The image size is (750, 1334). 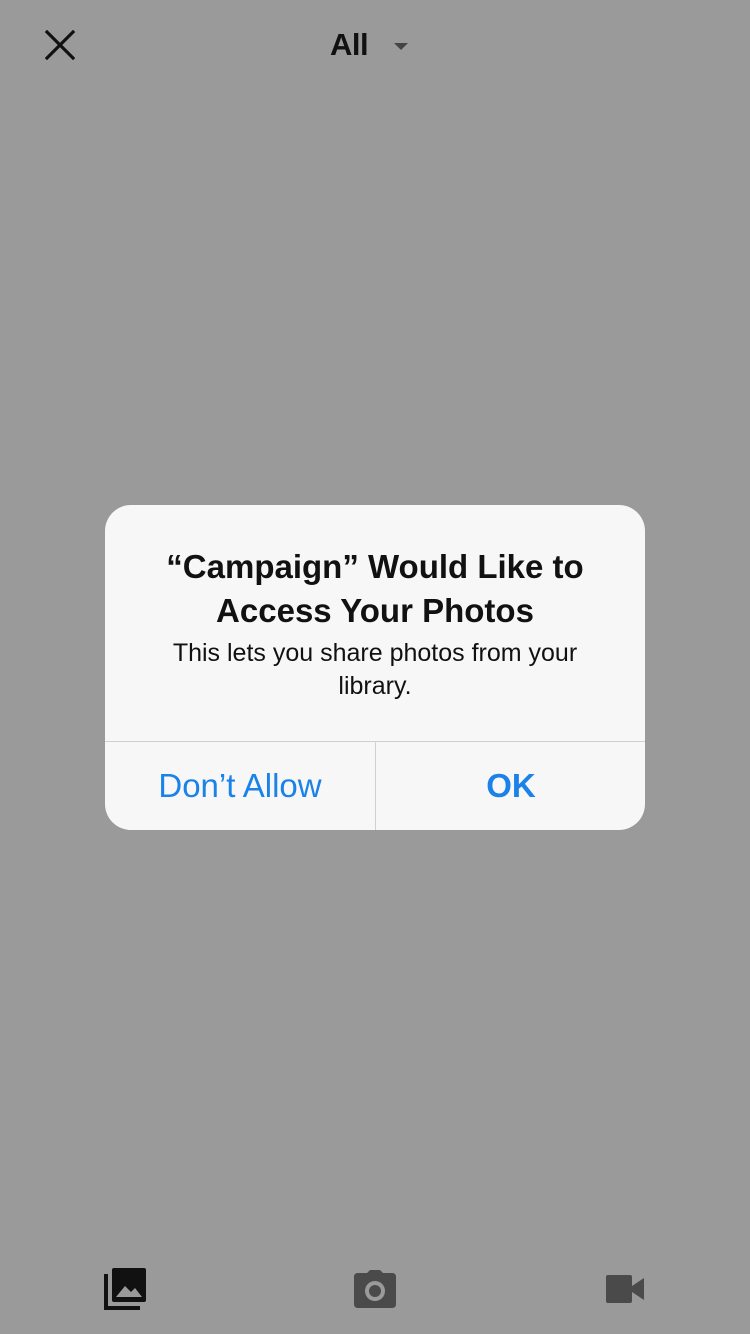 I want to click on ok-button: OK, so click(x=510, y=786).